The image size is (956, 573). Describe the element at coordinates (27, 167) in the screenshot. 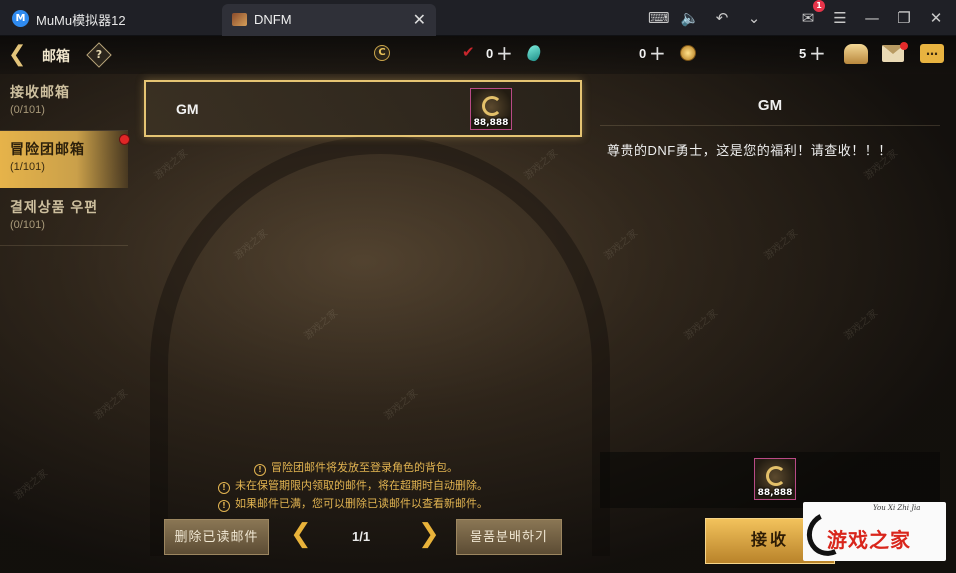

I see `tab-count: (1/101)` at that location.